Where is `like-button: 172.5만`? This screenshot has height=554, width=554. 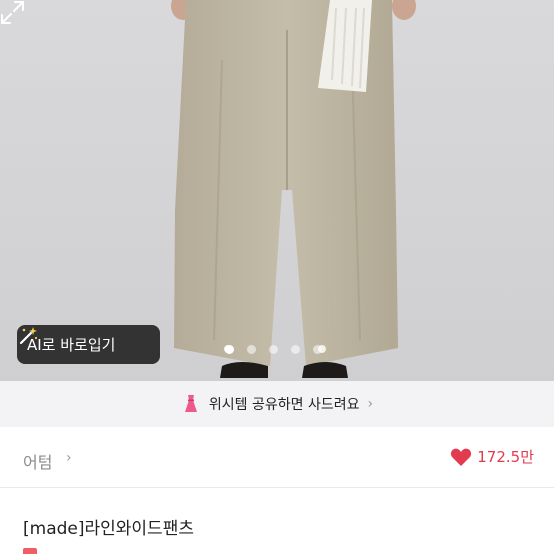
like-button: 172.5만 is located at coordinates (492, 456).